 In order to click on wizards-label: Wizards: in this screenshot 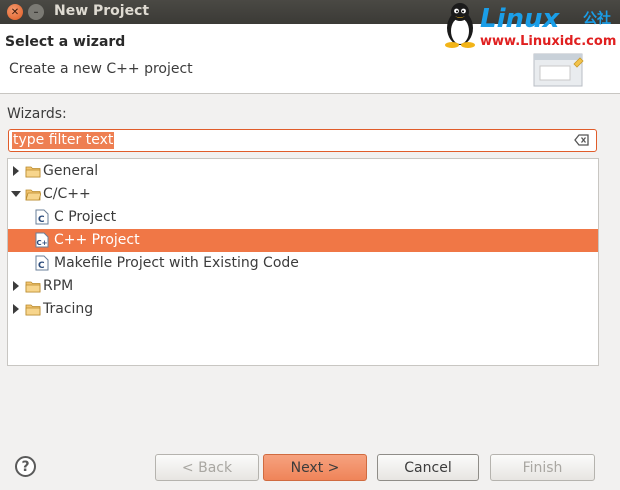, I will do `click(37, 114)`.